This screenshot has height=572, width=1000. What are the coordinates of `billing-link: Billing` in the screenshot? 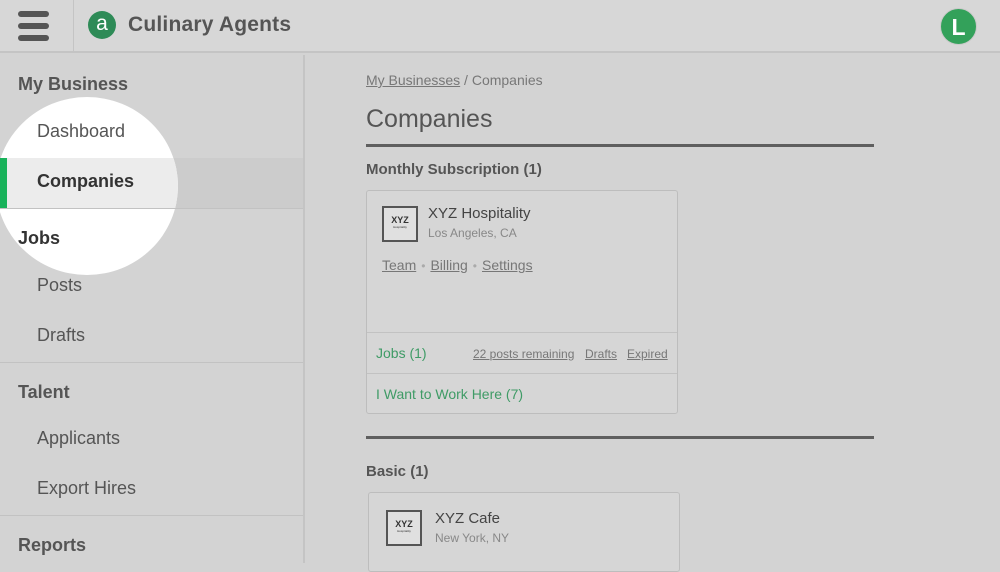 It's located at (448, 265).